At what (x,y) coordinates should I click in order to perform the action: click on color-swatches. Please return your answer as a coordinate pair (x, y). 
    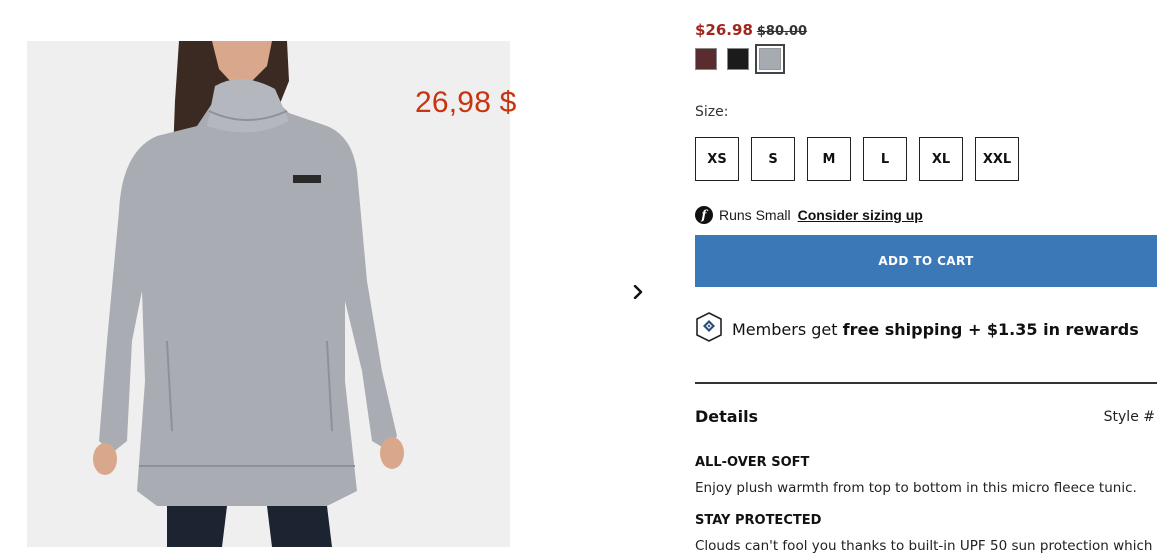
    Looking at the image, I should click on (740, 59).